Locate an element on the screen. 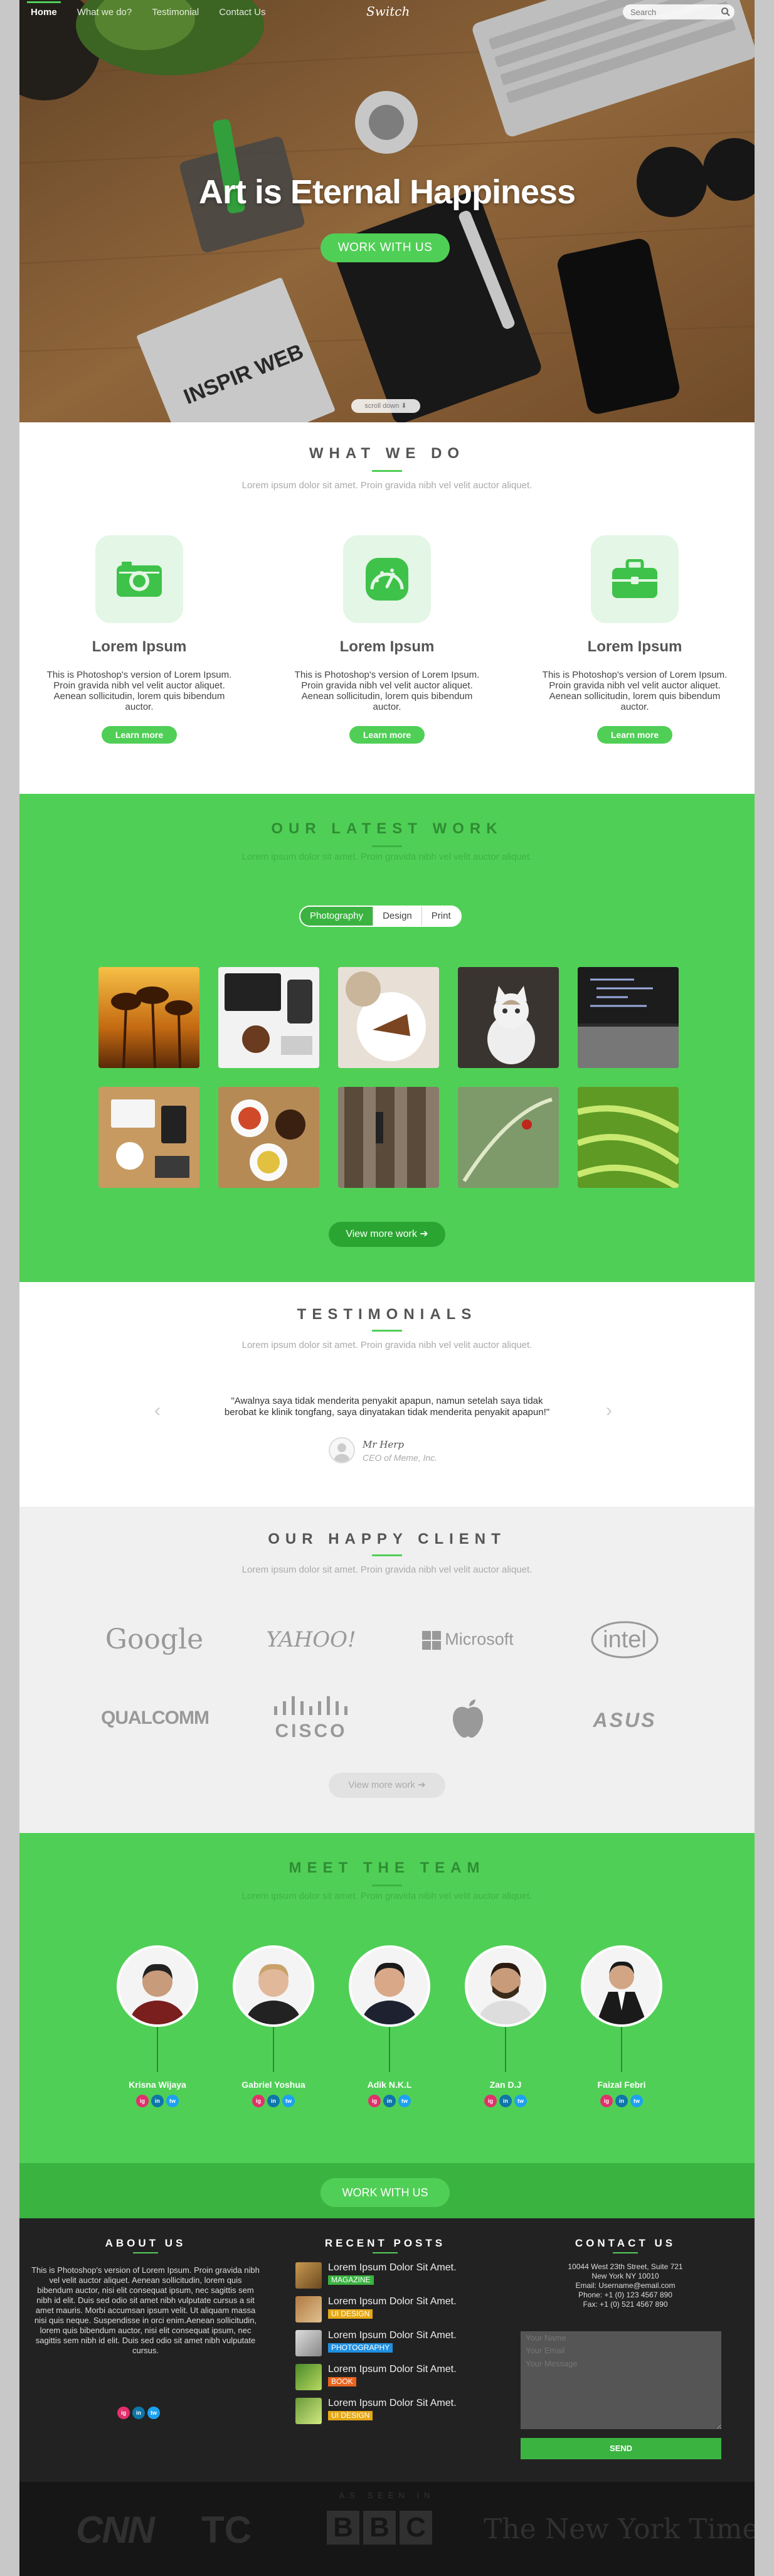 This screenshot has height=2576, width=774. team-member: Krisna Wijaya ig in tw is located at coordinates (157, 2026).